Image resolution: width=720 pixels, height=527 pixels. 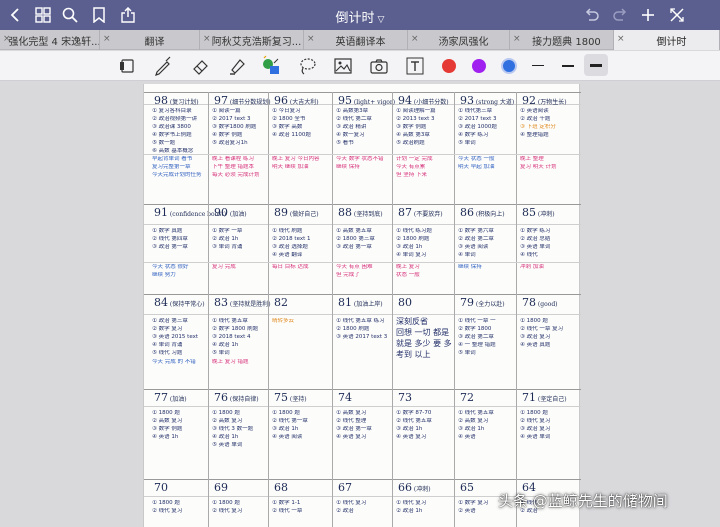 What do you see at coordinates (494, 102) in the screenshot?
I see `day-motto: (strong 大道)` at bounding box center [494, 102].